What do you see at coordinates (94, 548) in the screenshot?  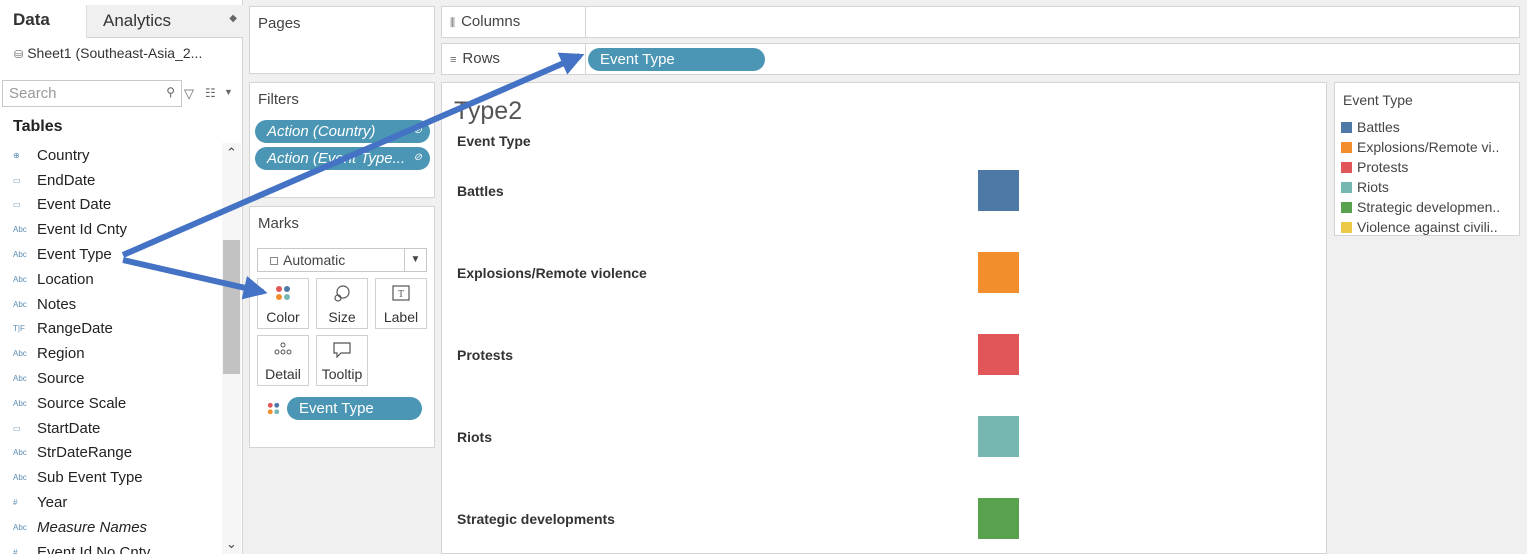 I see `field-label: Event Id No Cnty` at bounding box center [94, 548].